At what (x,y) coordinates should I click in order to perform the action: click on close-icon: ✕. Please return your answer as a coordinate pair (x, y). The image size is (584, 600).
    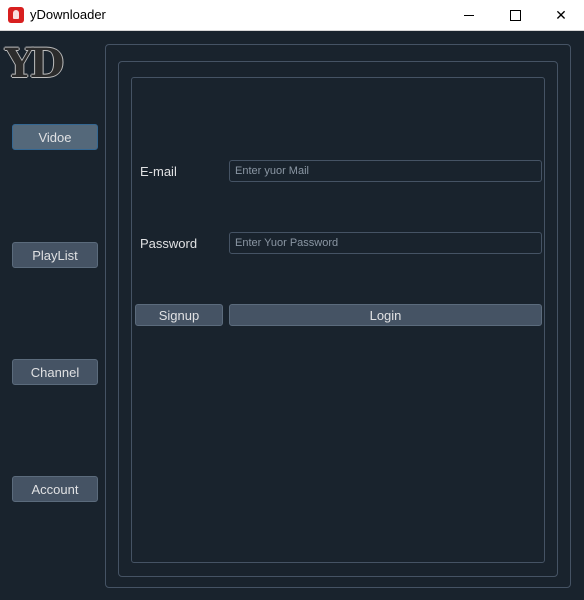
    Looking at the image, I should click on (561, 14).